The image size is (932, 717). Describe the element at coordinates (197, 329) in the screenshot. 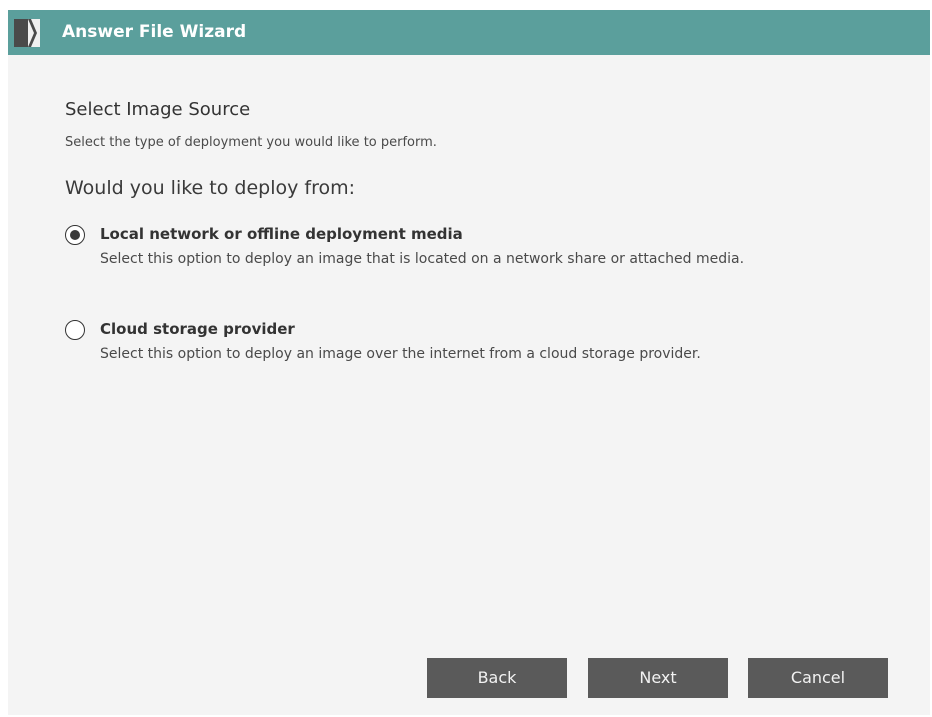

I see `option-cloud-storage-title: Cloud storage provider` at that location.